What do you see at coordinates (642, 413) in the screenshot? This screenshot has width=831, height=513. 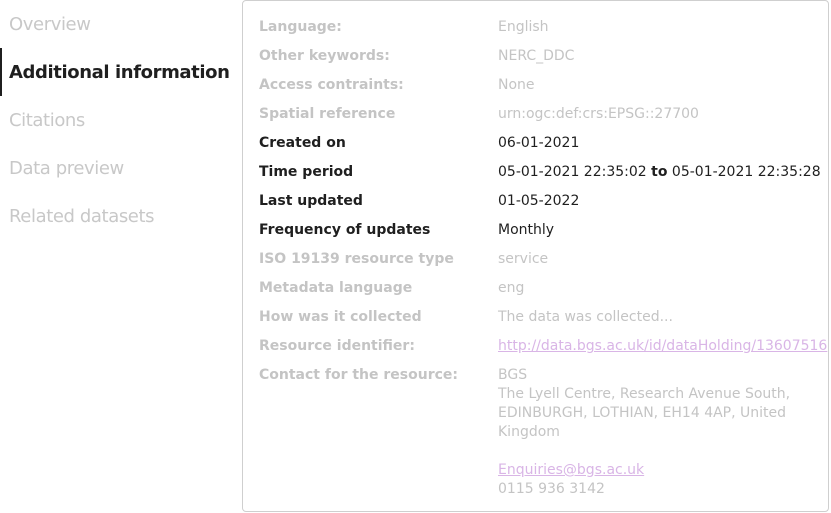 I see `contact-address-line-2: EDINBURGH, LOTHIAN, EH14 4AP, United` at bounding box center [642, 413].